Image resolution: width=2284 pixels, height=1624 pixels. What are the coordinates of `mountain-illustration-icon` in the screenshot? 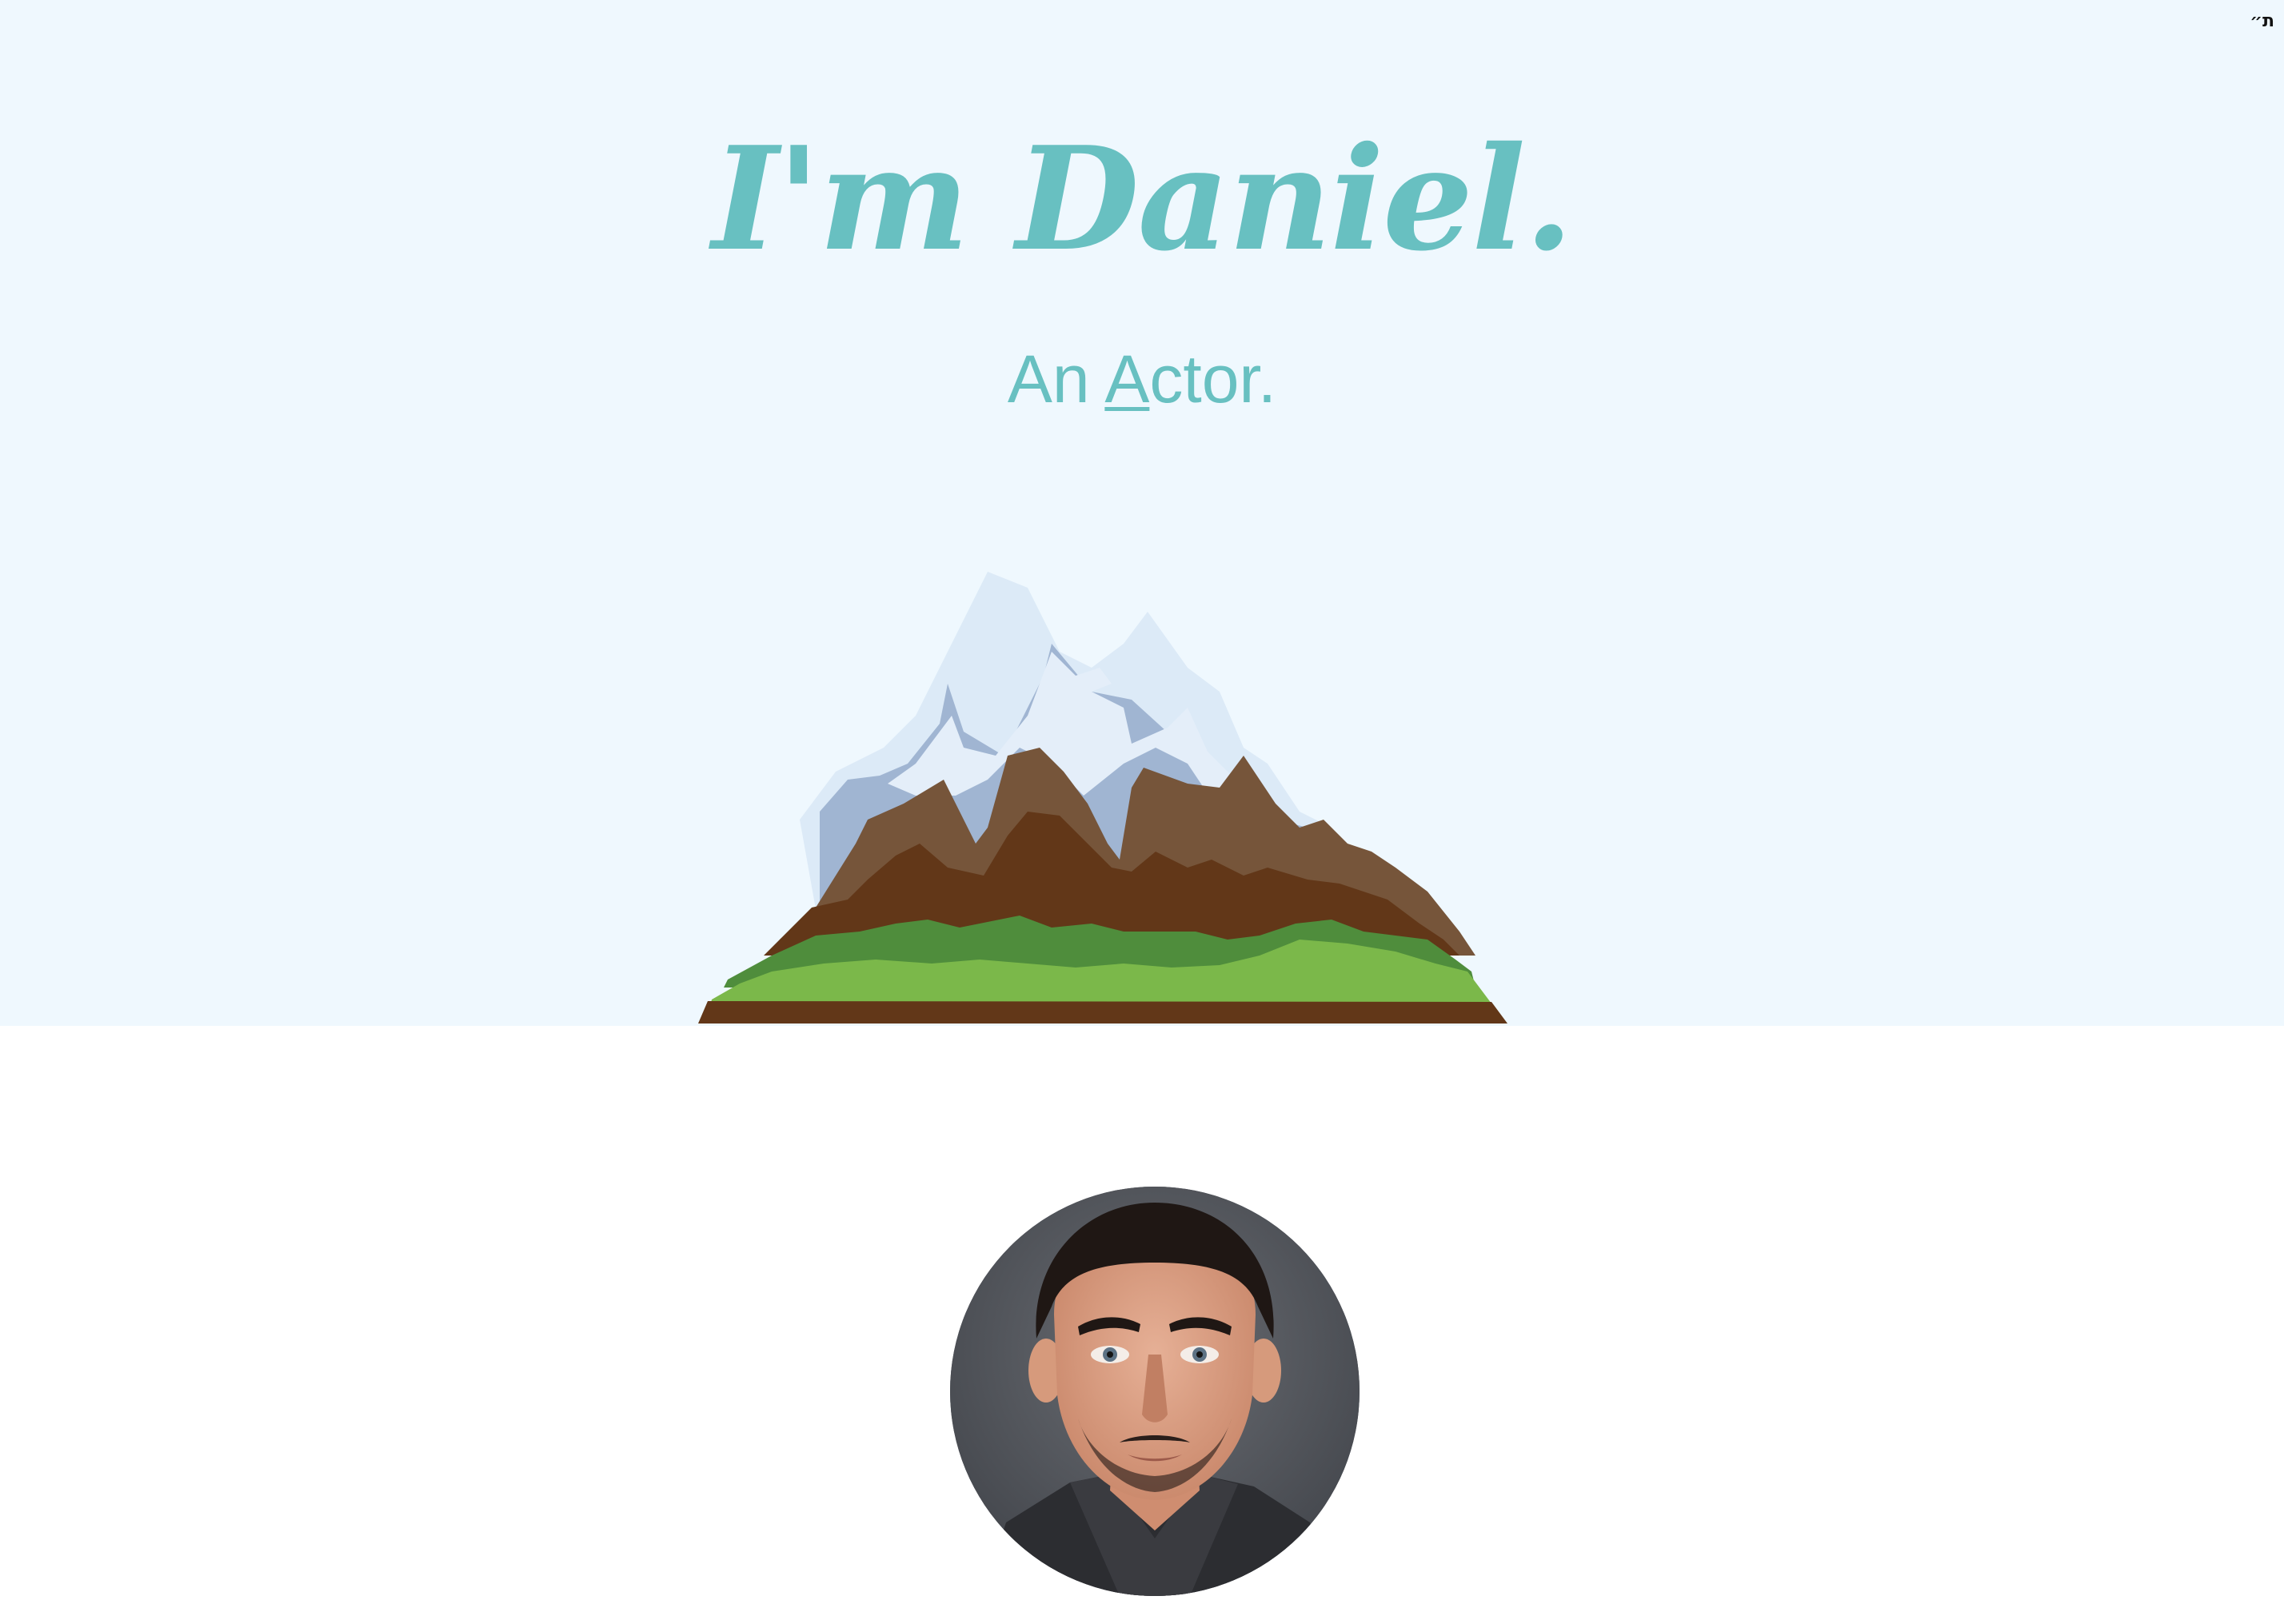 It's located at (1102, 798).